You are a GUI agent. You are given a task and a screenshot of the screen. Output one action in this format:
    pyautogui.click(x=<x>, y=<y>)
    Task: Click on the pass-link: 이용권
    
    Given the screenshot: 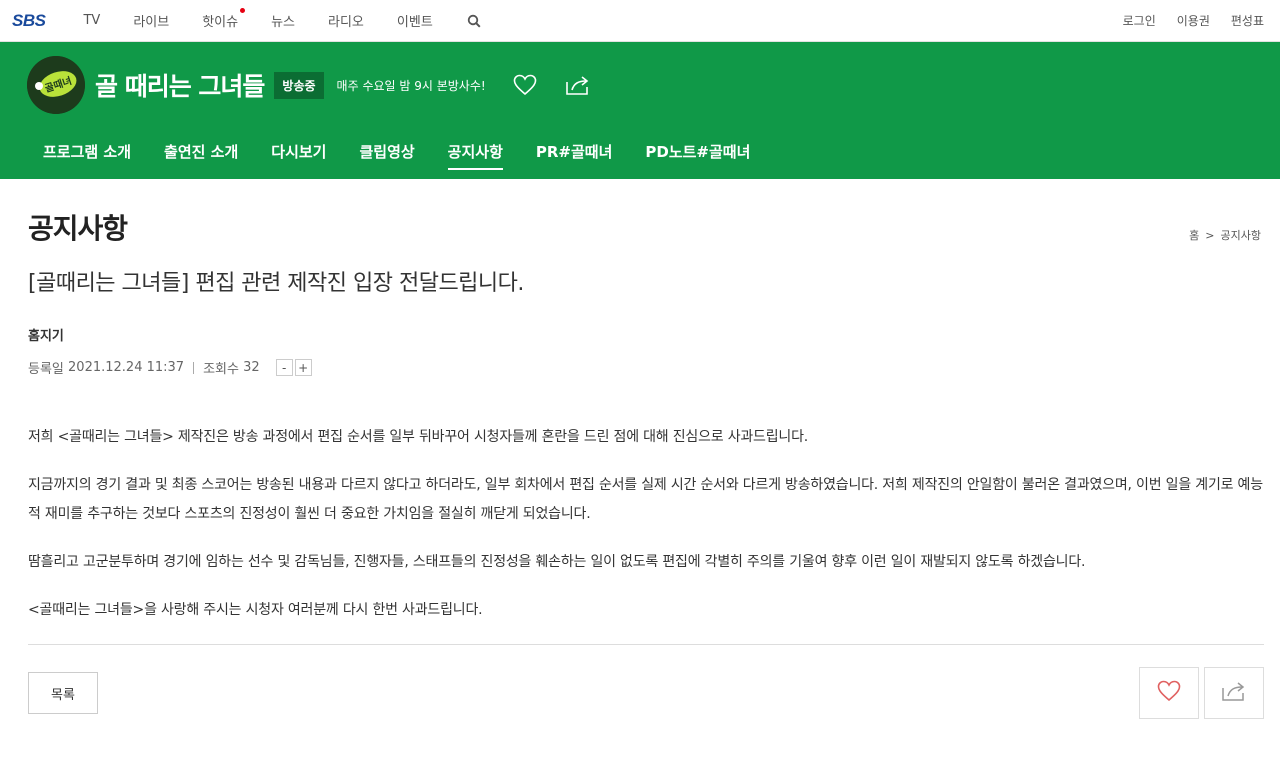 What is the action you would take?
    pyautogui.click(x=1193, y=20)
    